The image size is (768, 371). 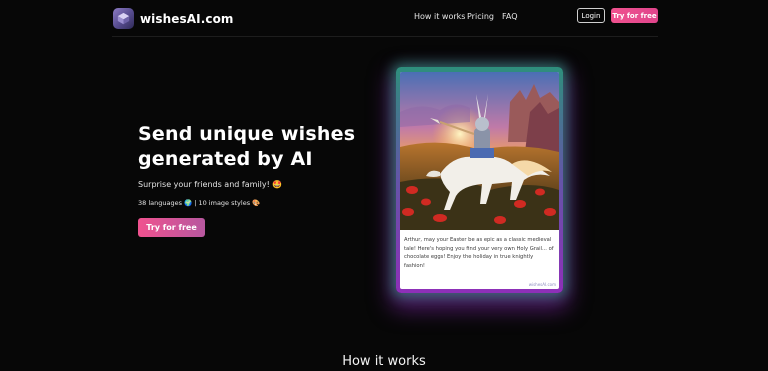 What do you see at coordinates (258, 147) in the screenshot?
I see `hero-title: Send unique wishes generated by AI` at bounding box center [258, 147].